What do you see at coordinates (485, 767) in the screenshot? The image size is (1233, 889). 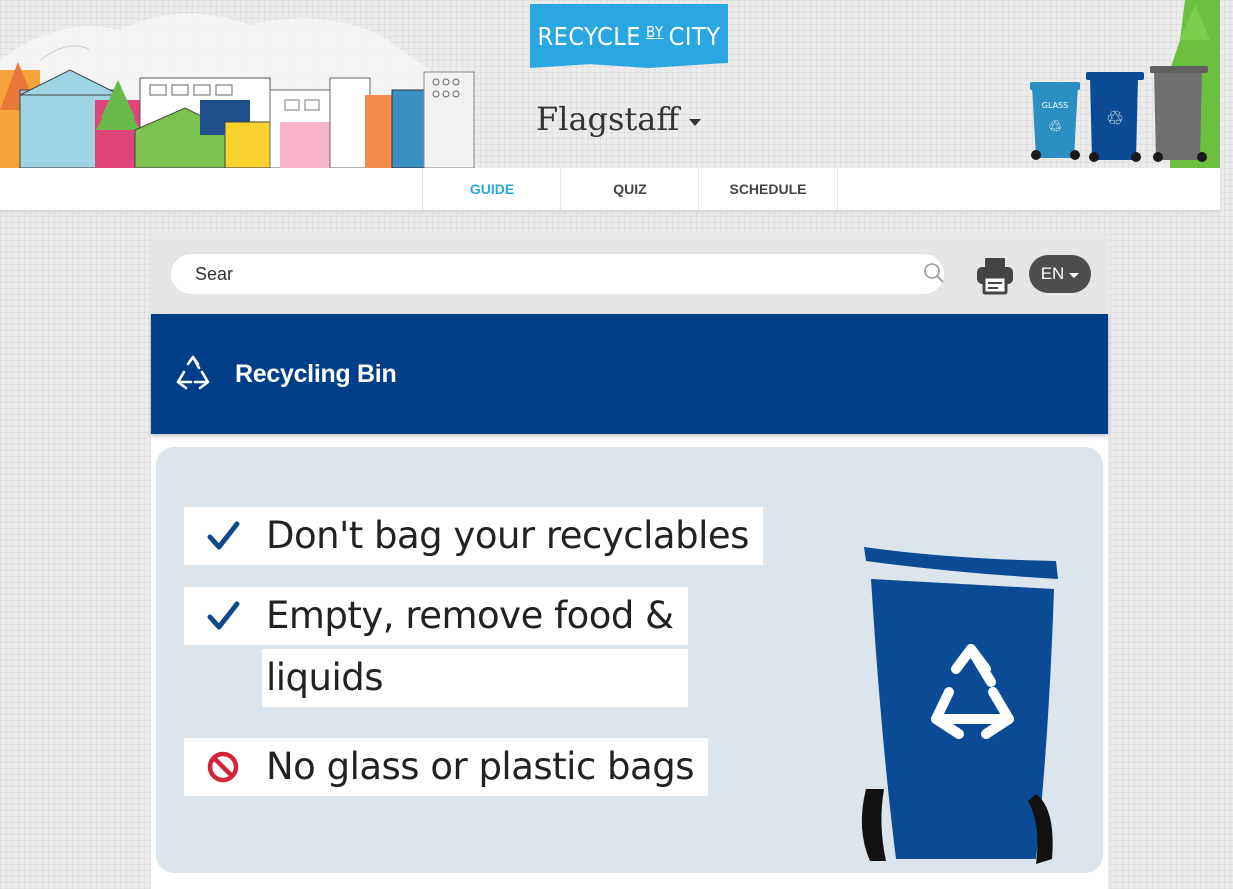 I see `tip-text: No glass or plastic bags` at bounding box center [485, 767].